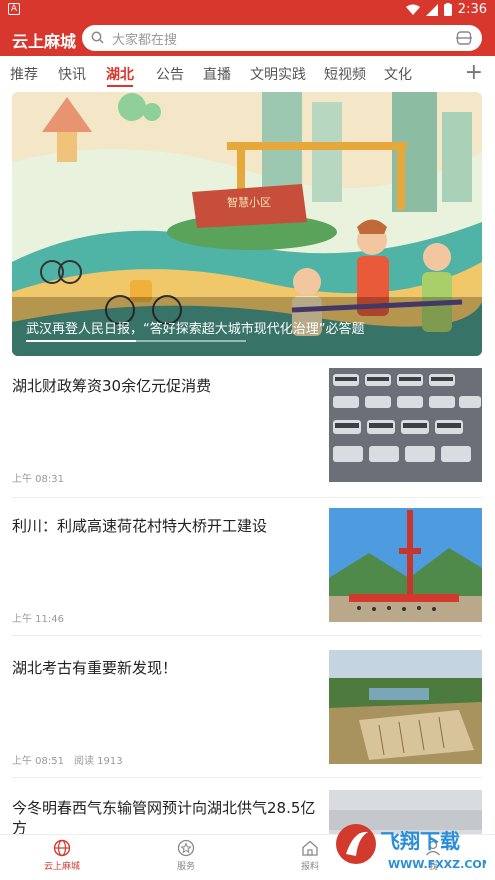  Describe the element at coordinates (278, 74) in the screenshot. I see `tab-civilization: 文明实践` at that location.